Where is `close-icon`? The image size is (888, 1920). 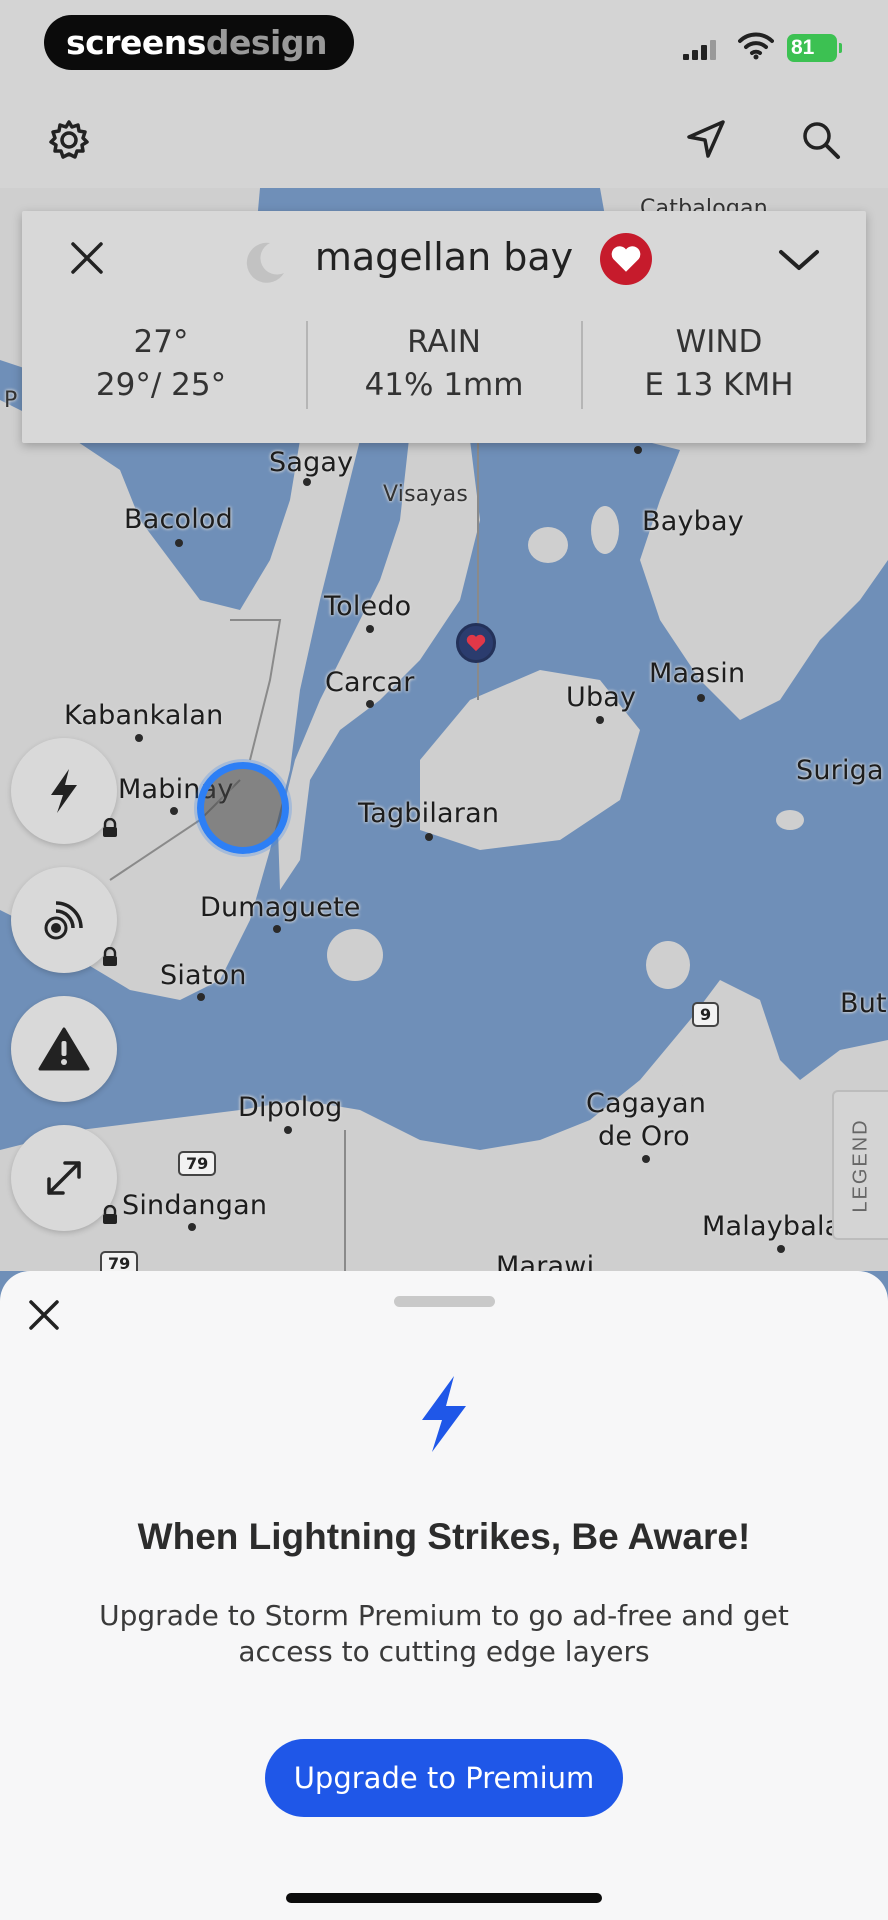 close-icon is located at coordinates (44, 1315).